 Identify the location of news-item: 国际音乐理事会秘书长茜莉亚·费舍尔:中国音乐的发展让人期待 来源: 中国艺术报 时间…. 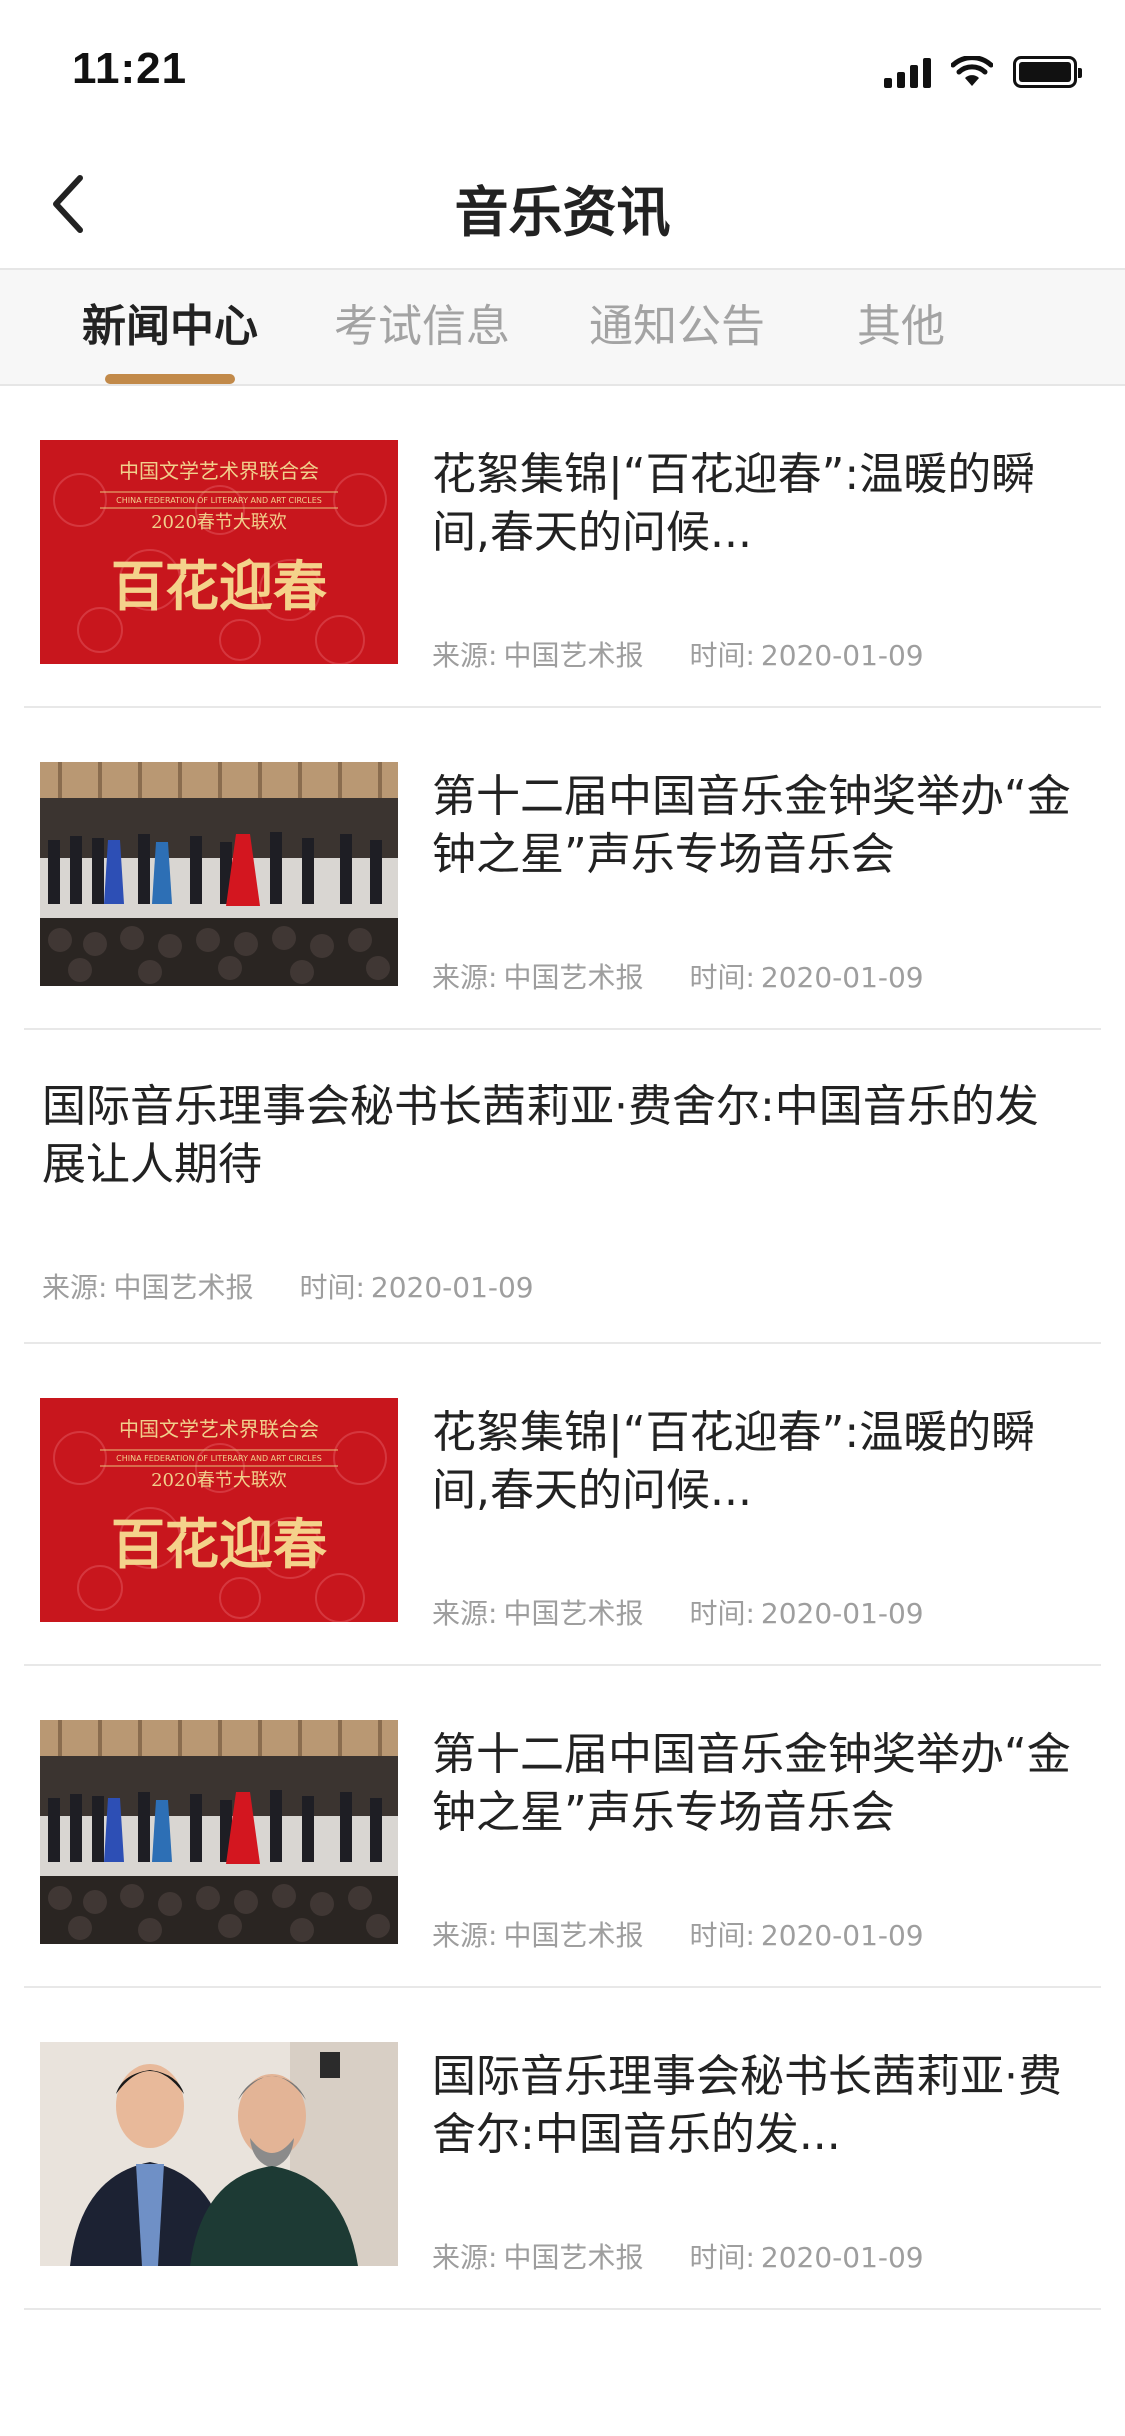
(562, 1187).